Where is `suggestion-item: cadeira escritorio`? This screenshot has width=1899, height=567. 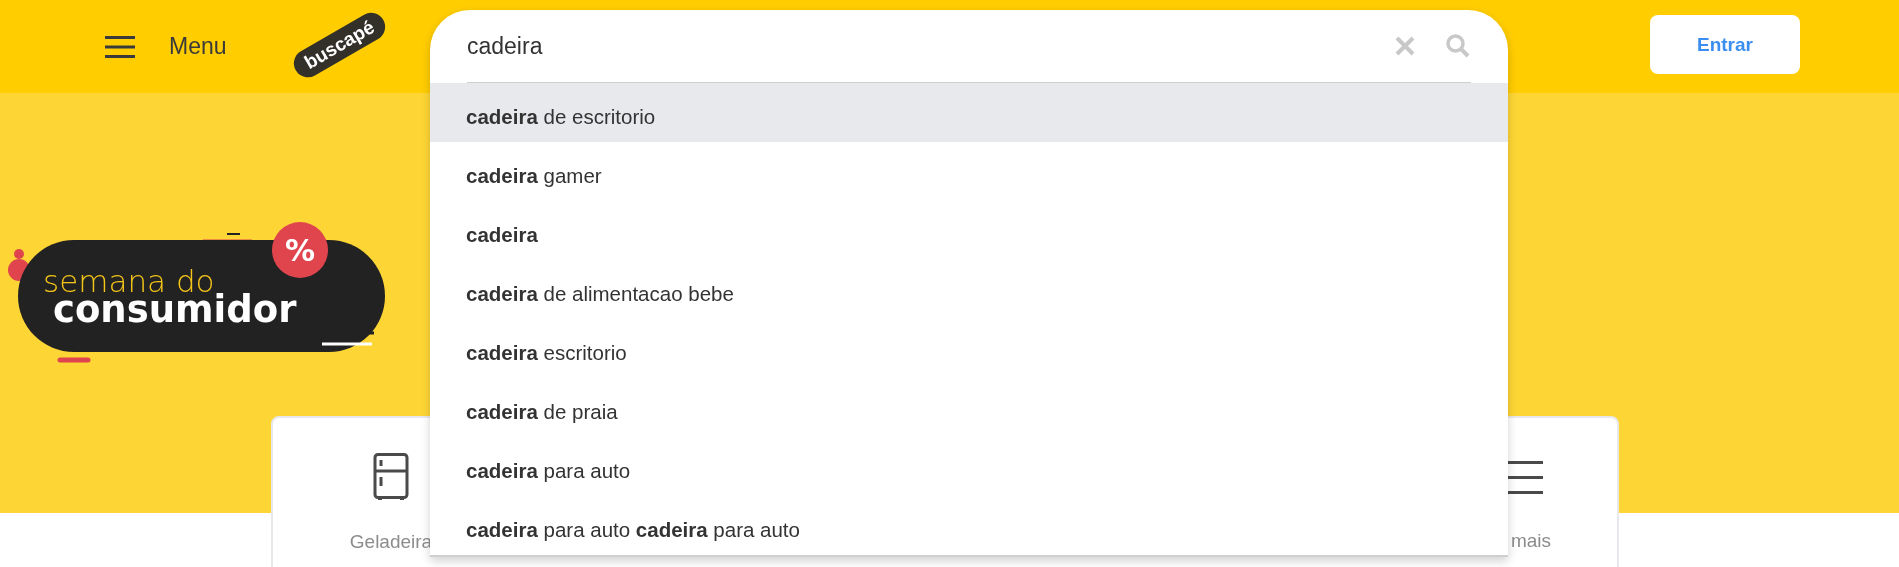 suggestion-item: cadeira escritorio is located at coordinates (969, 348).